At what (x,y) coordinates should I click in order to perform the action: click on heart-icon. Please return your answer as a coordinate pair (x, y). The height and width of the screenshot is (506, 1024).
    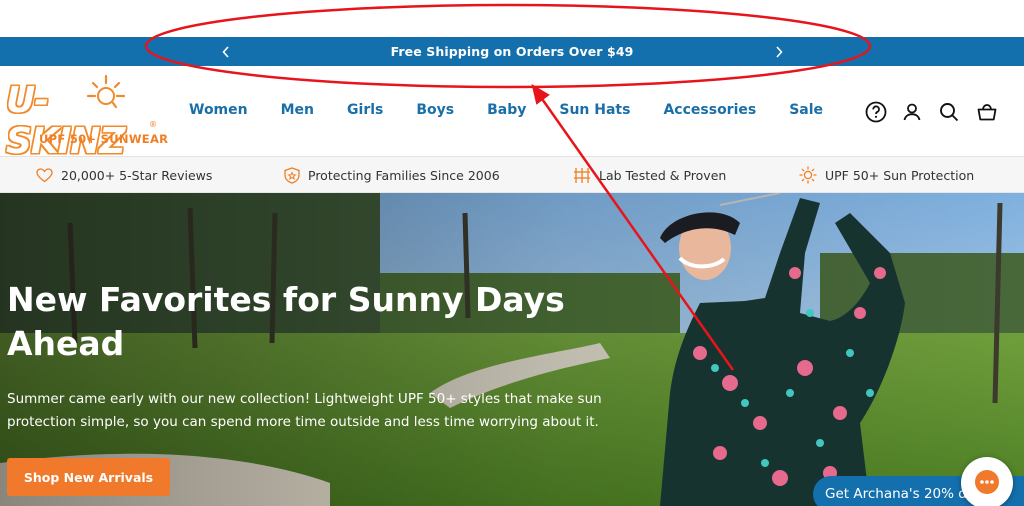
    Looking at the image, I should click on (44, 174).